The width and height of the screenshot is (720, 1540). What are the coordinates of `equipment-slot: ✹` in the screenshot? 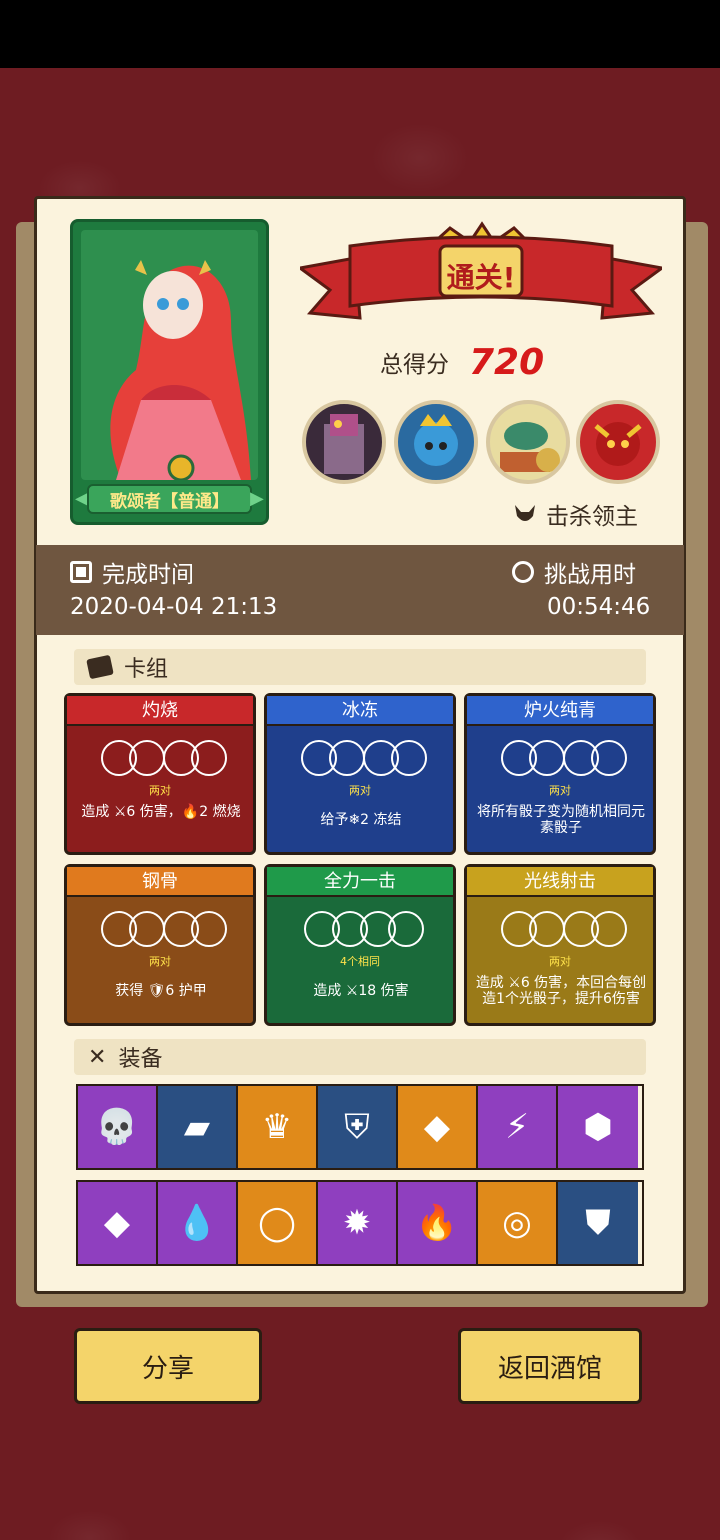 It's located at (358, 1223).